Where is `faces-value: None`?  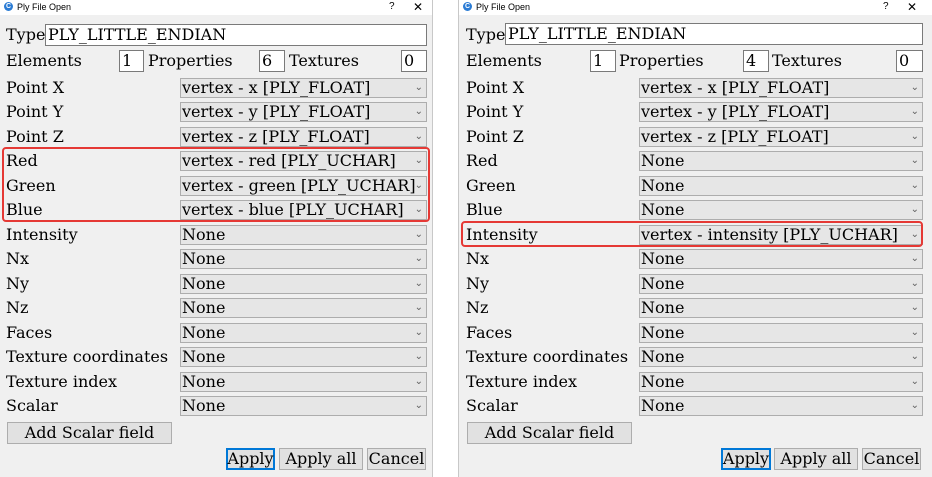
faces-value: None is located at coordinates (663, 332).